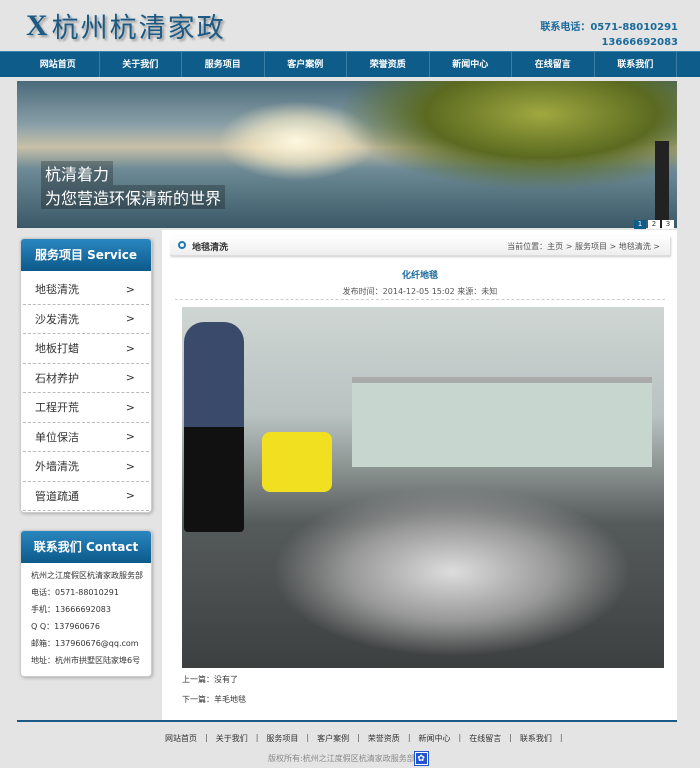  I want to click on nav-message: 在线留言, so click(553, 64).